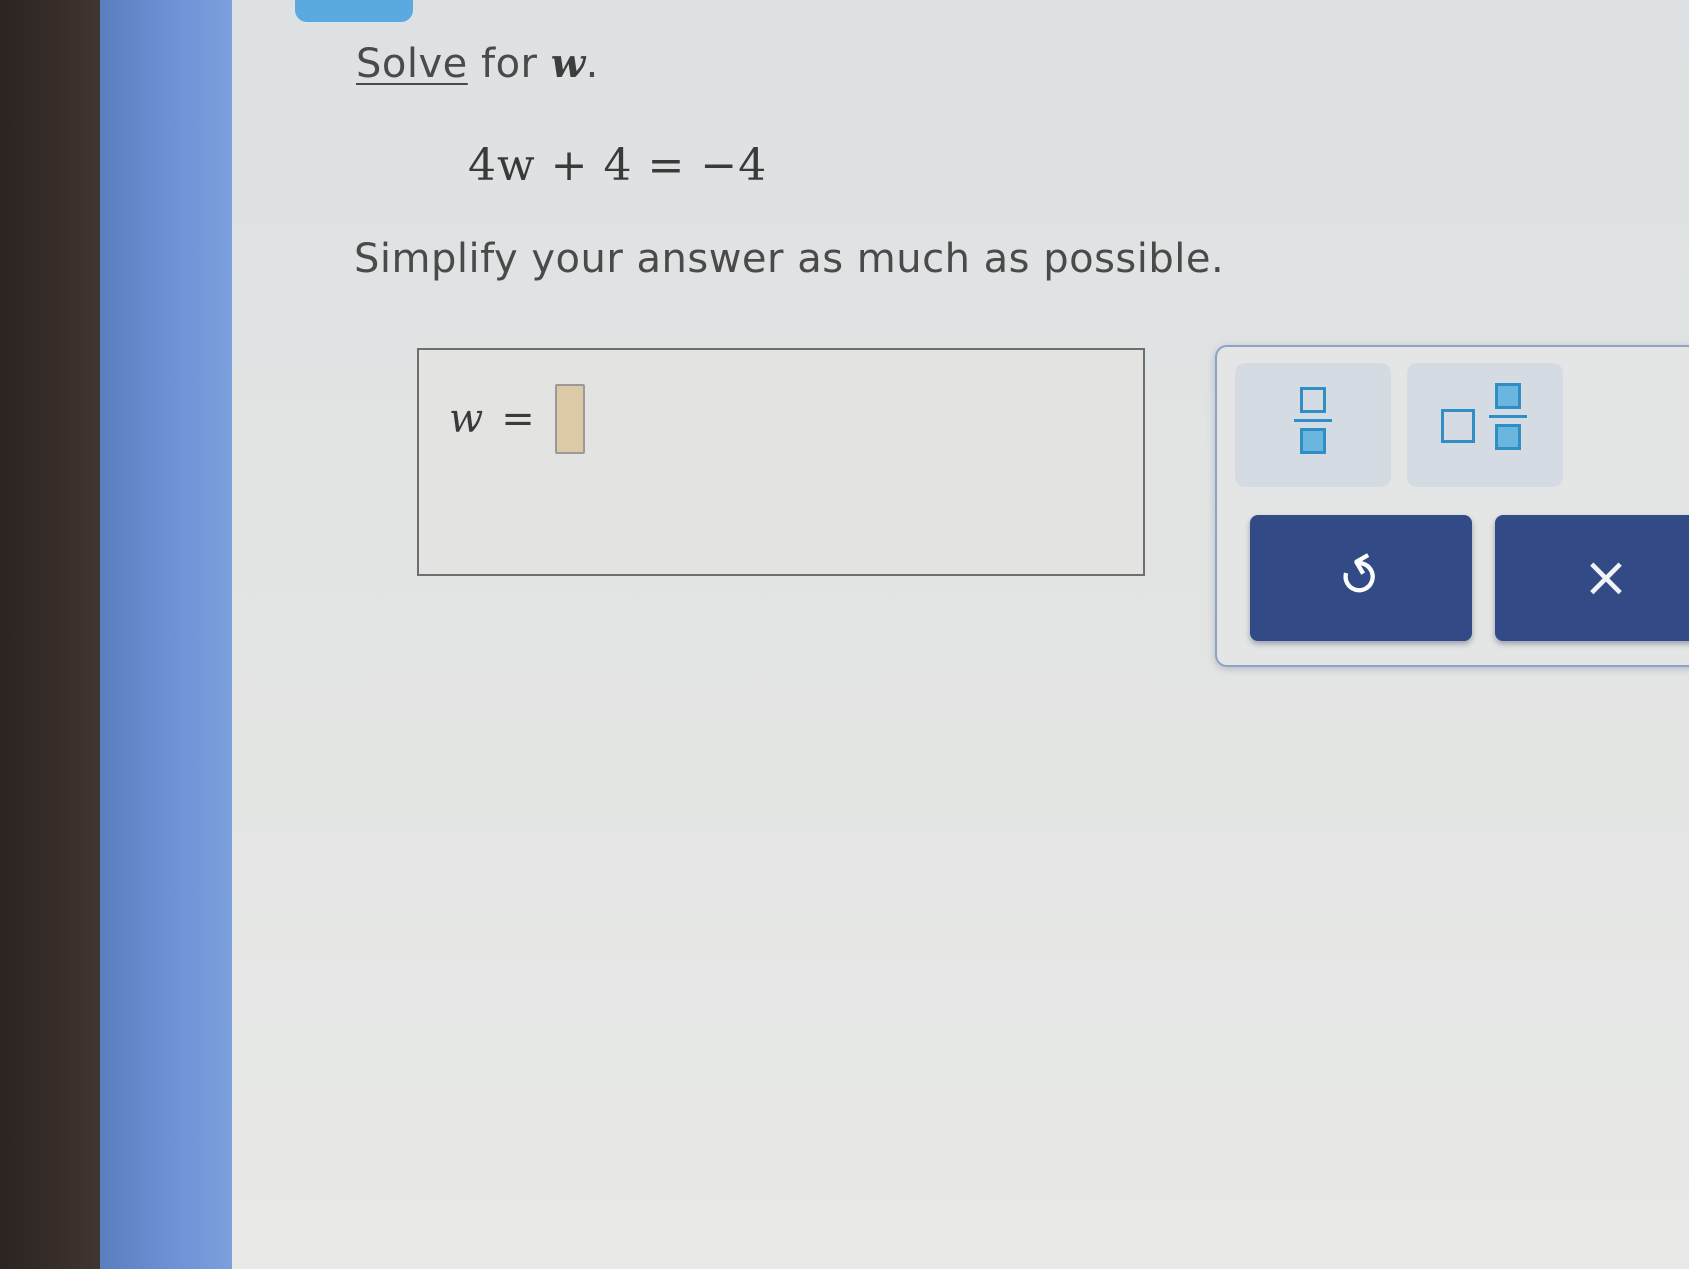 This screenshot has width=1689, height=1269. I want to click on answer-variable: w, so click(466, 419).